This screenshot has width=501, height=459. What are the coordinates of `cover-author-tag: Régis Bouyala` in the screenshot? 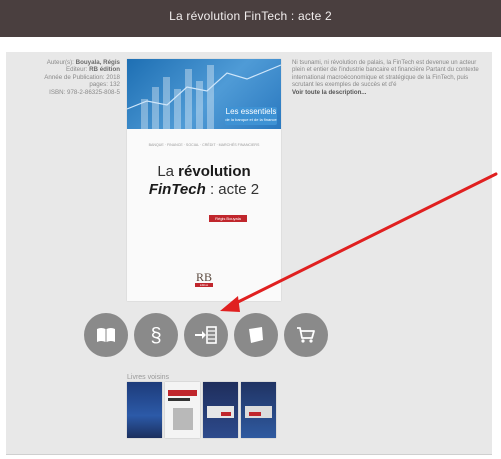 It's located at (228, 218).